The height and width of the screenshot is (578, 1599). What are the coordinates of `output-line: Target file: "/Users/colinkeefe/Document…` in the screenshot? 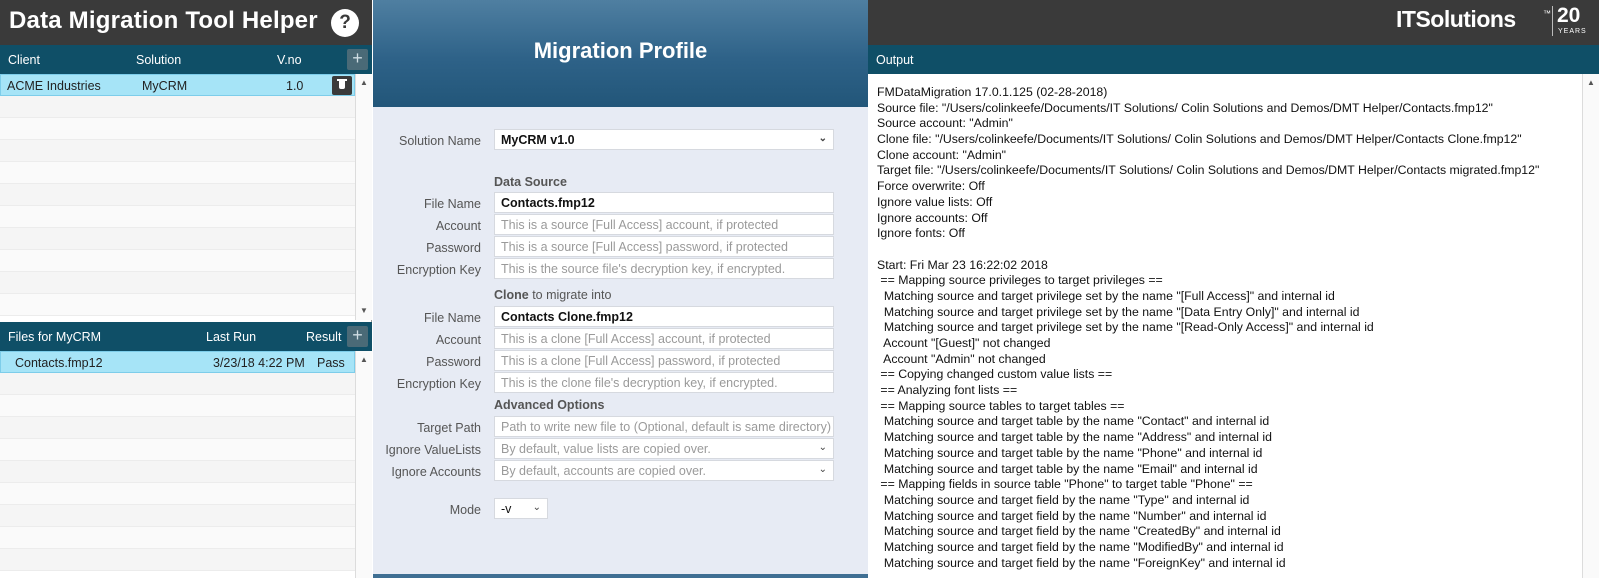 It's located at (1208, 170).